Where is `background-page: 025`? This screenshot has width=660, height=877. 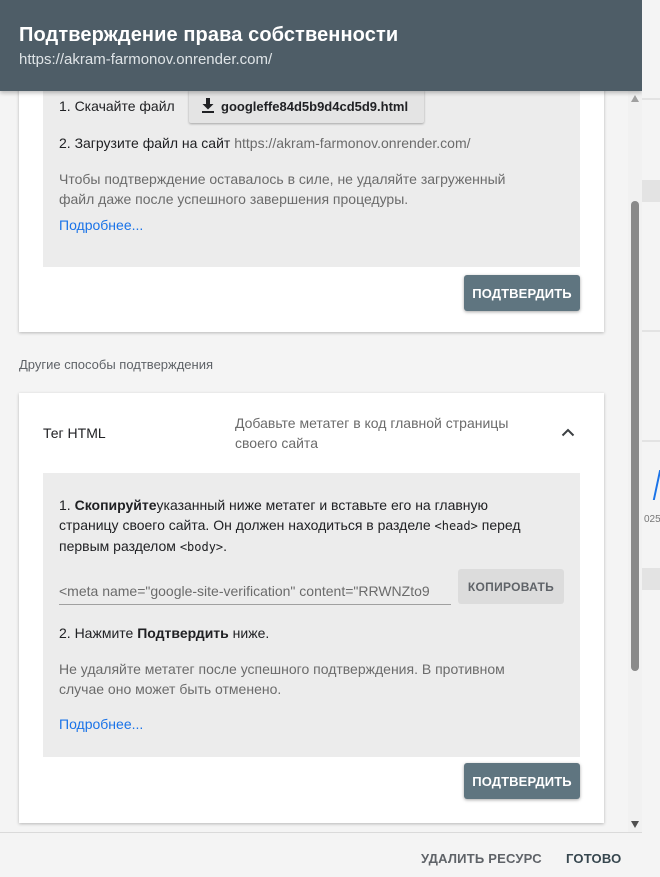 background-page: 025 is located at coordinates (651, 438).